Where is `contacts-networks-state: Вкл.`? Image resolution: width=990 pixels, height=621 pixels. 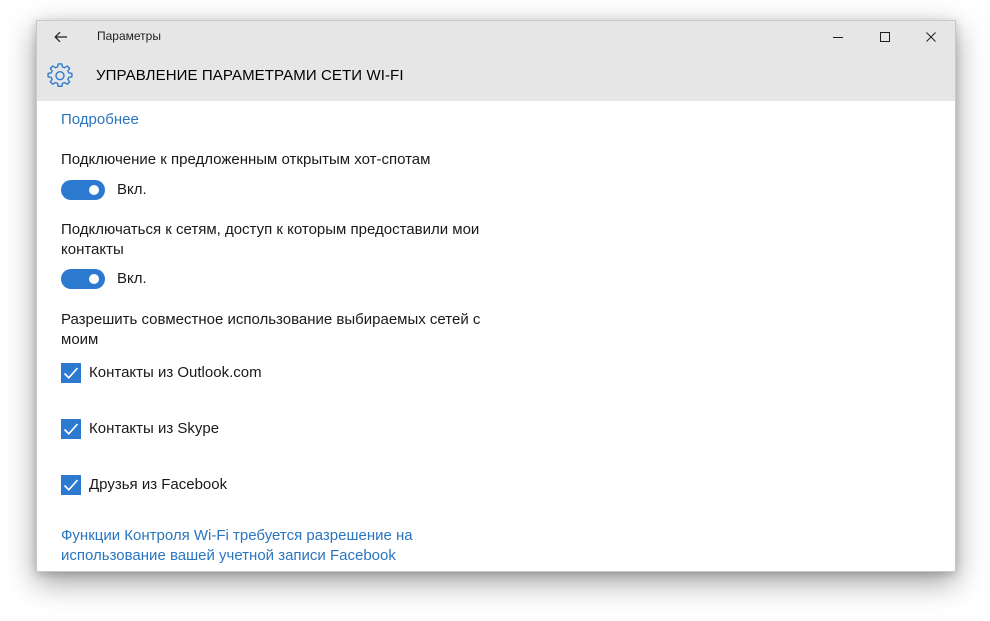
contacts-networks-state: Вкл. is located at coordinates (132, 278).